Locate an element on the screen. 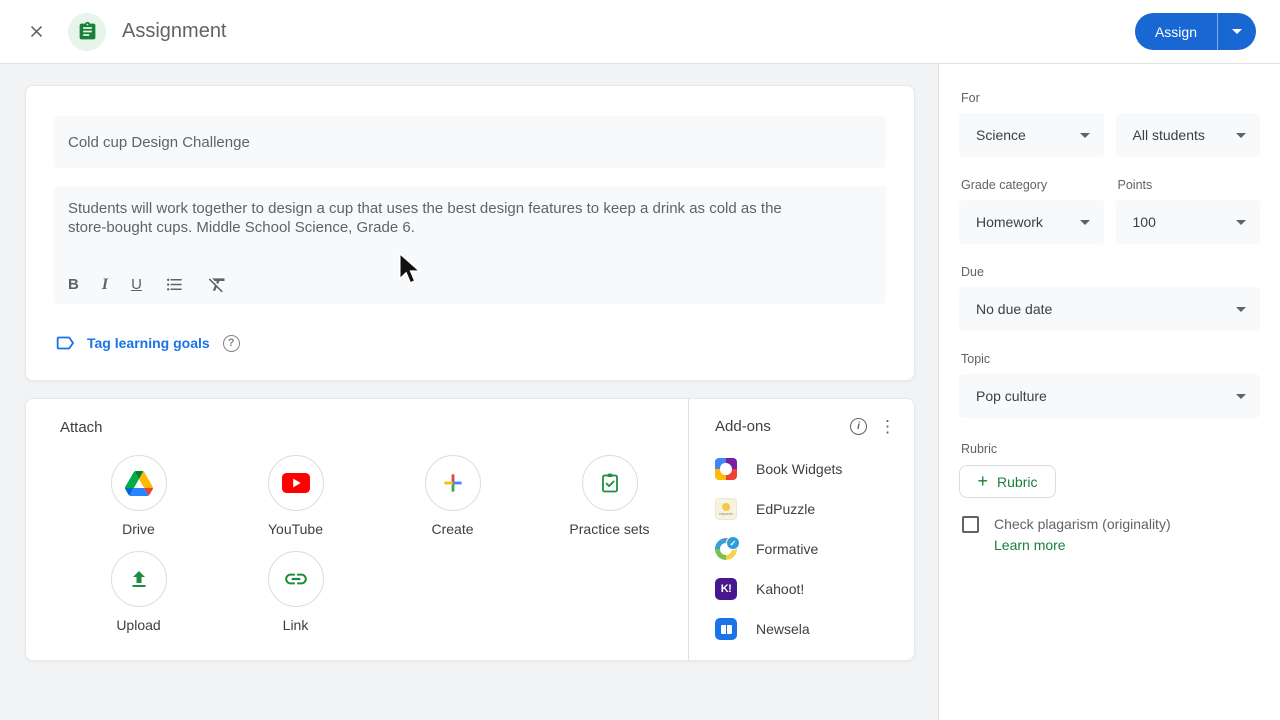 The width and height of the screenshot is (1280, 720). practice-sets-icon is located at coordinates (609, 483).